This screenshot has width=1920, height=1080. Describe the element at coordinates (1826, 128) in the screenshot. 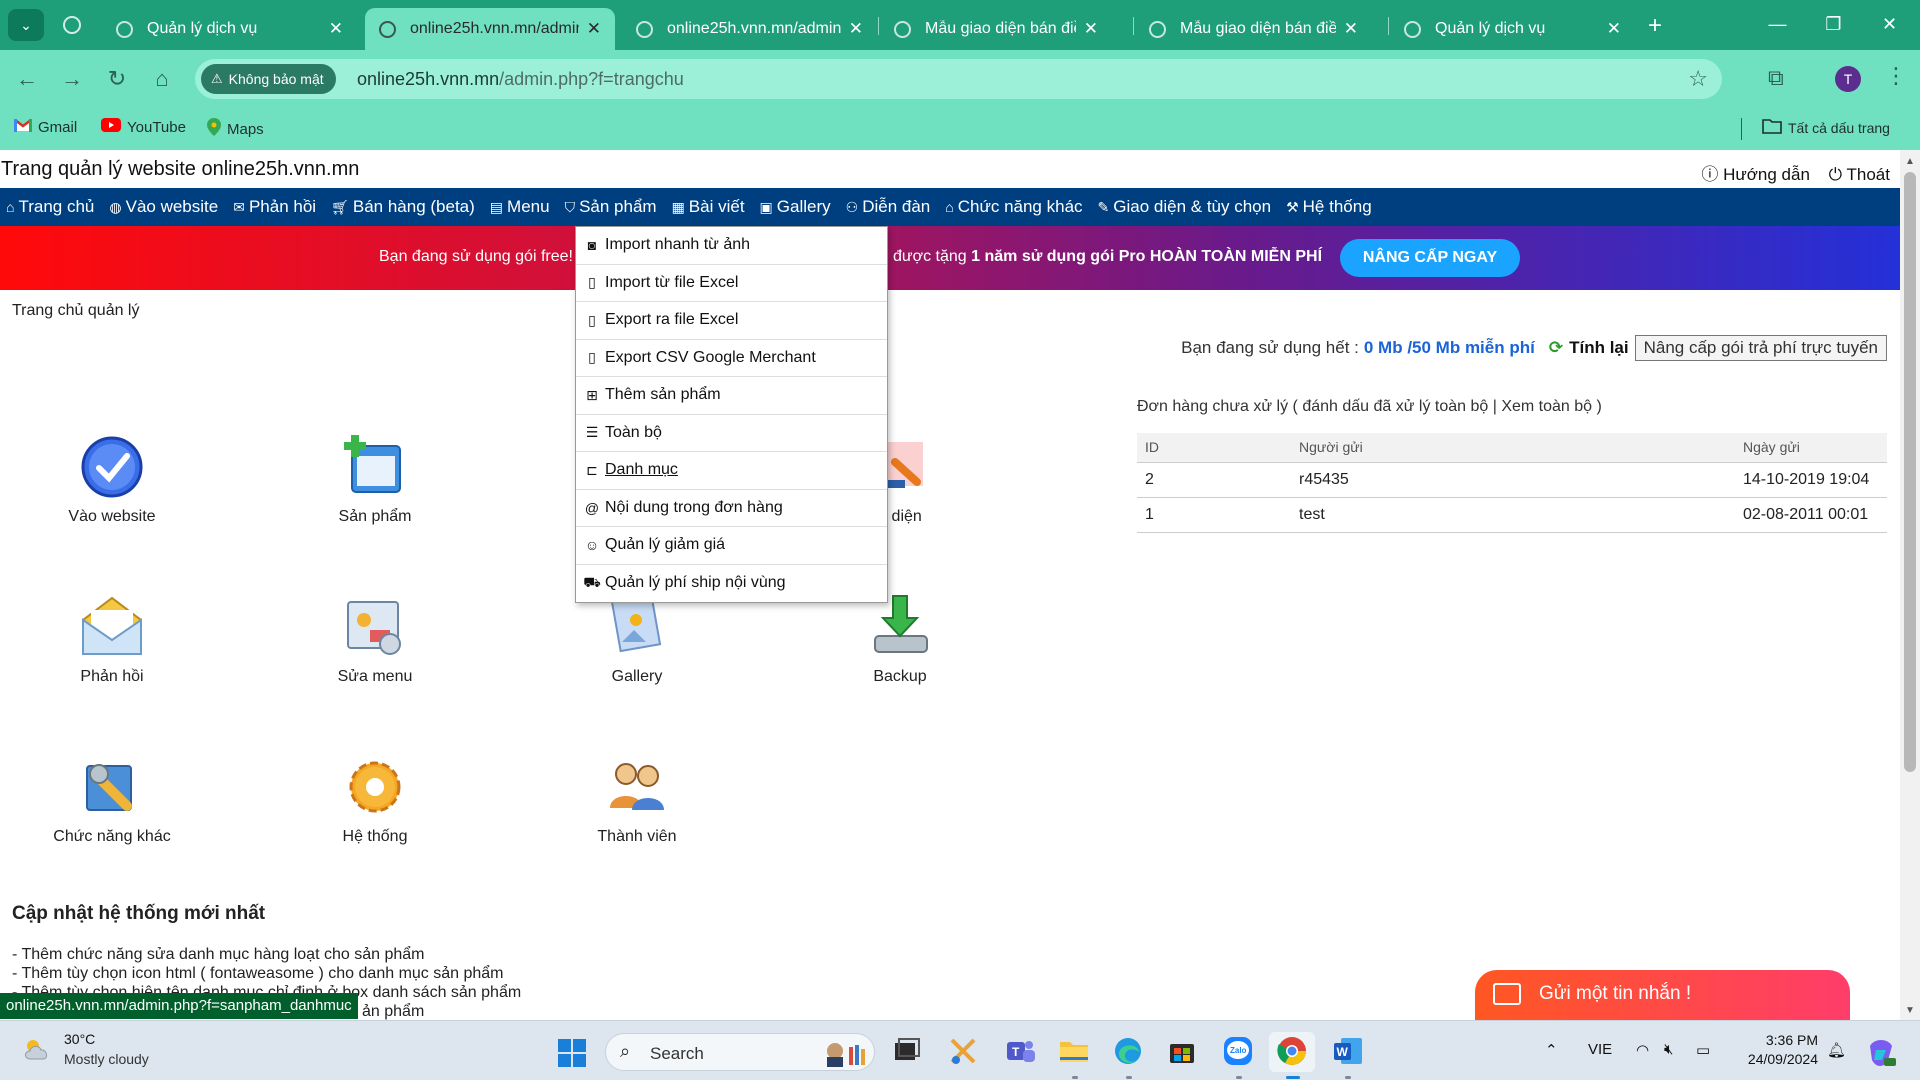

I see `all-bookmarks-button: Tất cả dấu trang` at that location.